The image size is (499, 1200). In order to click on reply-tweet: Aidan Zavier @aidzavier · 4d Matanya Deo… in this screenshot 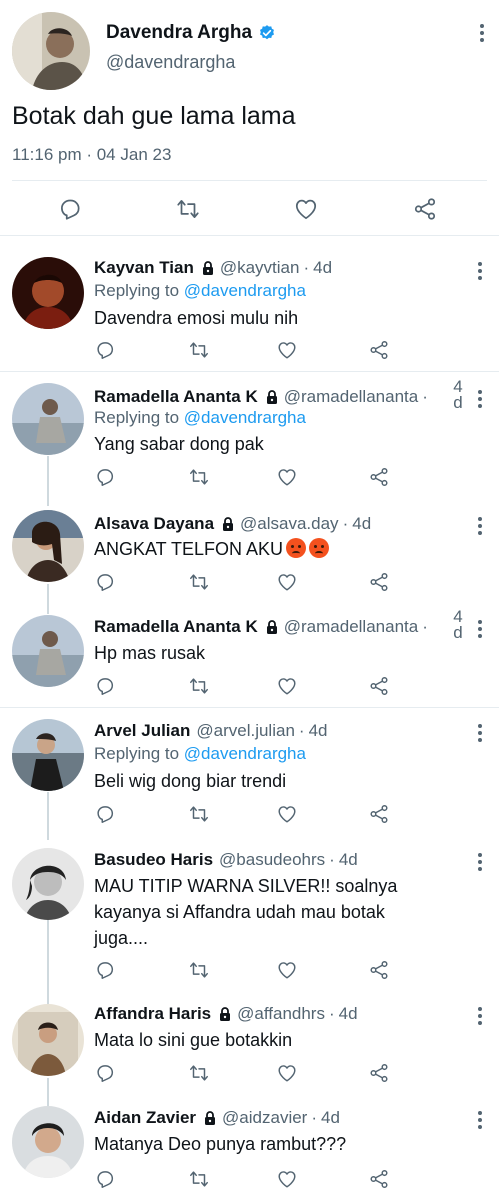, I will do `click(249, 1149)`.